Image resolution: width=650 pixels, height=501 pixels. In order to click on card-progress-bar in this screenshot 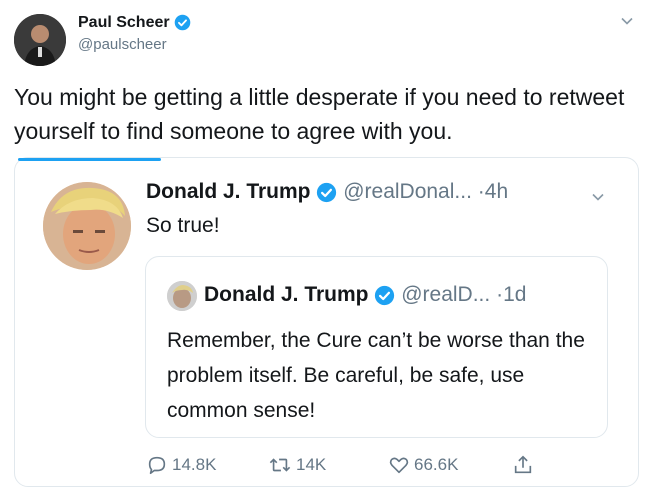, I will do `click(89, 159)`.